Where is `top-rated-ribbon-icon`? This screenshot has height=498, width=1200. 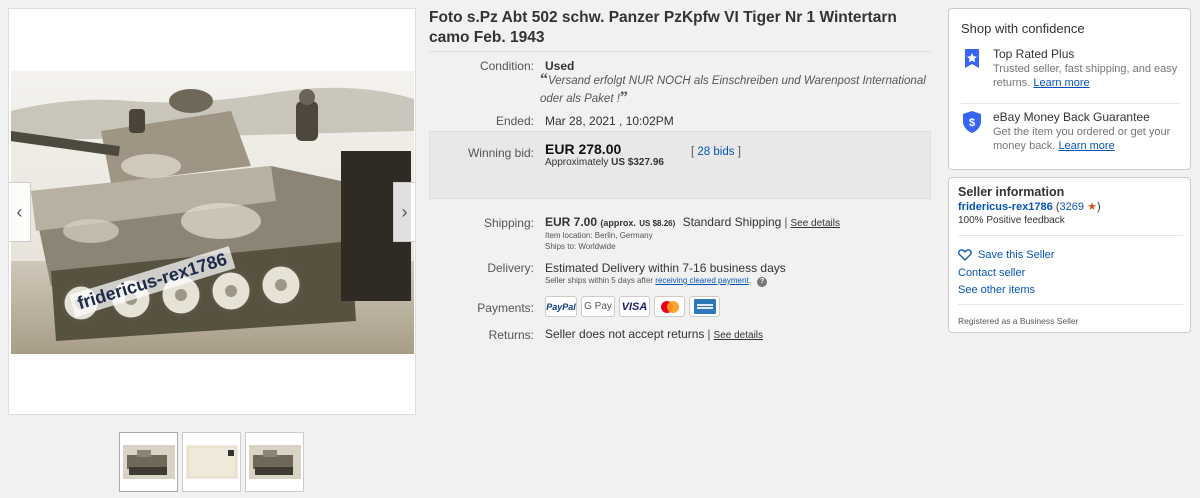 top-rated-ribbon-icon is located at coordinates (972, 58).